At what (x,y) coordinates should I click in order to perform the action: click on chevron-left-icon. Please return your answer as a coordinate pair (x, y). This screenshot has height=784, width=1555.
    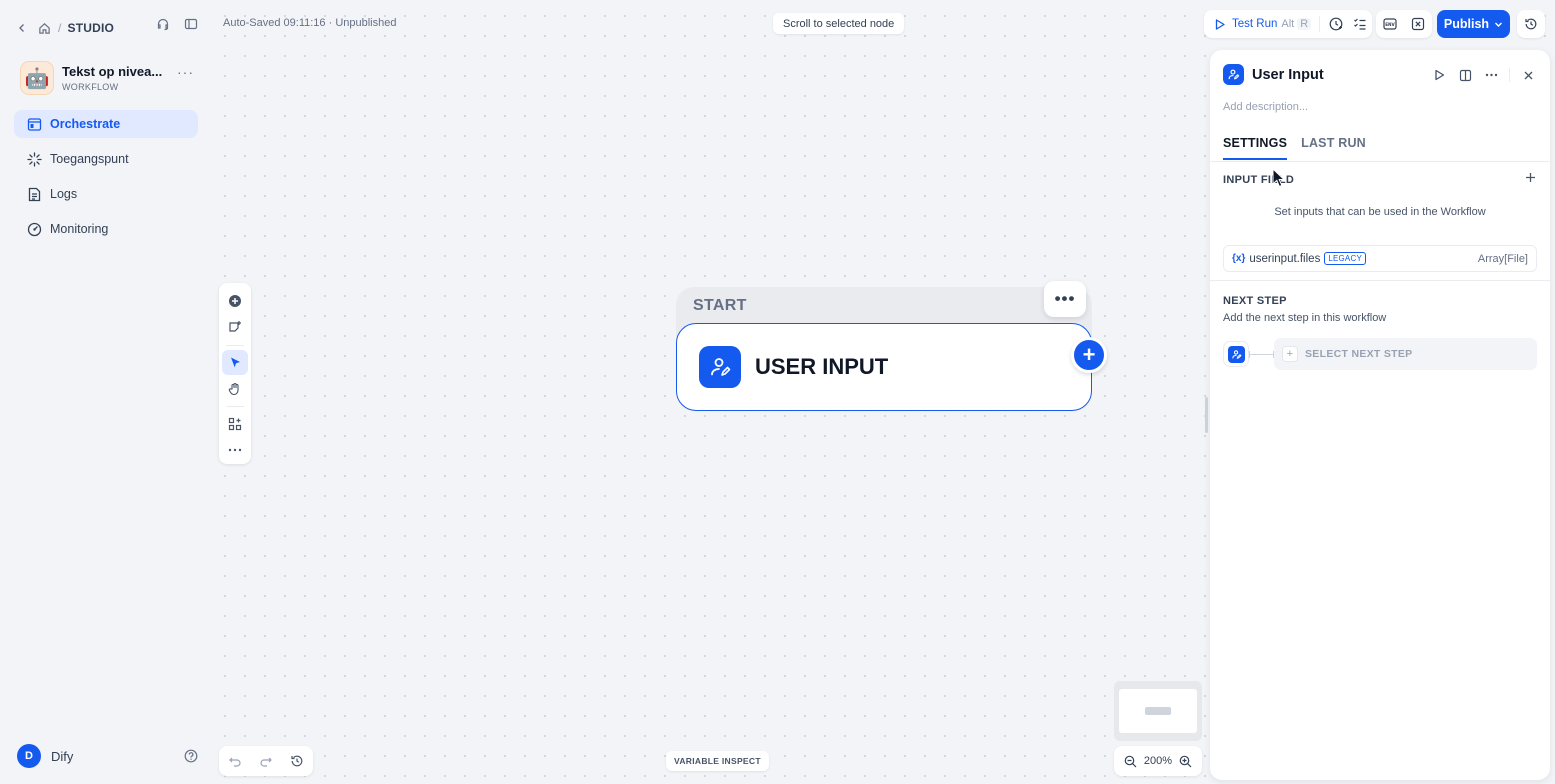
    Looking at the image, I should click on (22, 28).